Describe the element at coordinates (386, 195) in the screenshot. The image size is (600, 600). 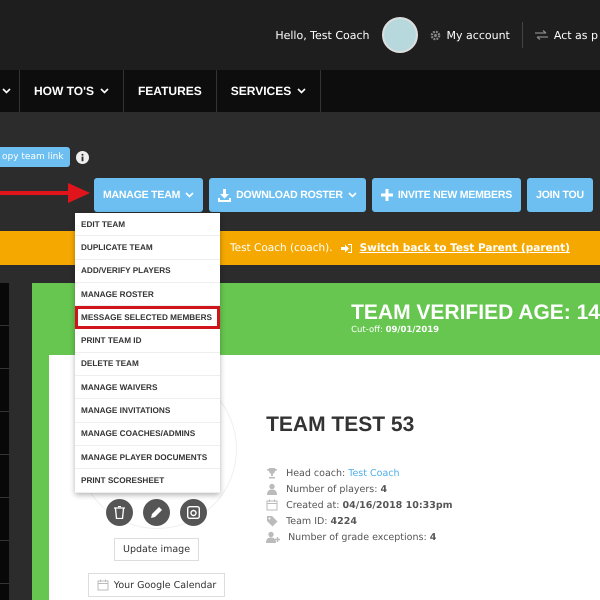
I see `plus-icon` at that location.